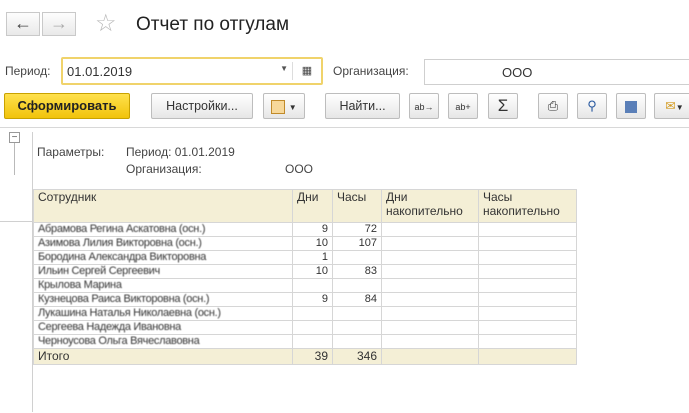  I want to click on table-row: Крылова Марина, so click(305, 285).